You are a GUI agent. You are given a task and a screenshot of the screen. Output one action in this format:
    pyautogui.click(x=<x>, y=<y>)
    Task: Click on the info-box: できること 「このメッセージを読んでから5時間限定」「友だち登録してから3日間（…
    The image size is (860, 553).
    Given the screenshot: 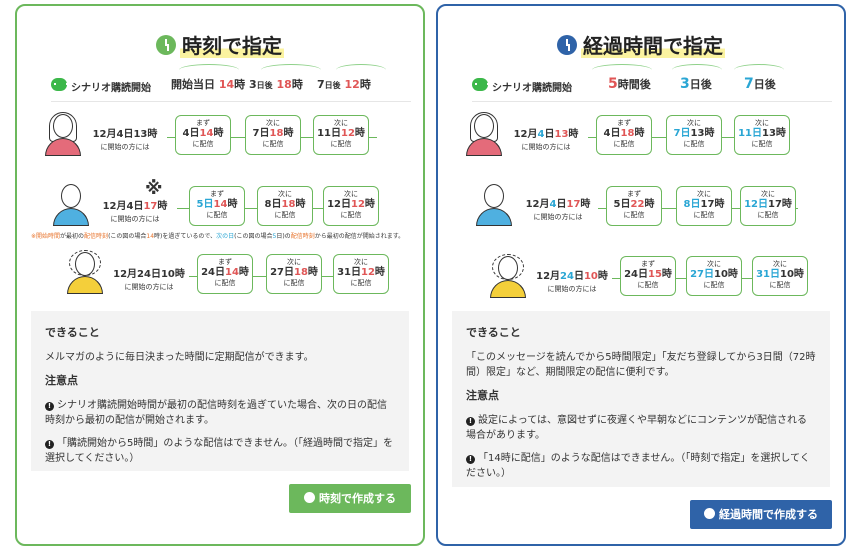 What is the action you would take?
    pyautogui.click(x=641, y=399)
    